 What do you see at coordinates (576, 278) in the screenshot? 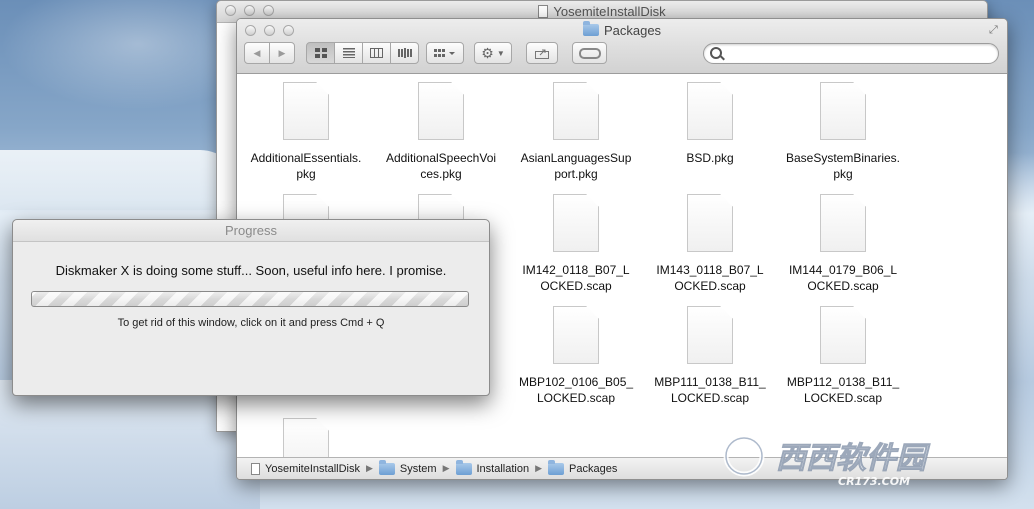
I see `file-name: IM142_0118_B07_LOCKED.scap` at bounding box center [576, 278].